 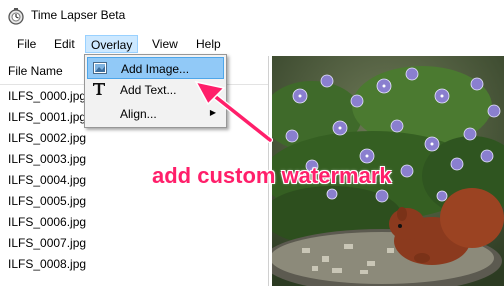 What do you see at coordinates (272, 175) in the screenshot?
I see `annotation-text: add custom watermark` at bounding box center [272, 175].